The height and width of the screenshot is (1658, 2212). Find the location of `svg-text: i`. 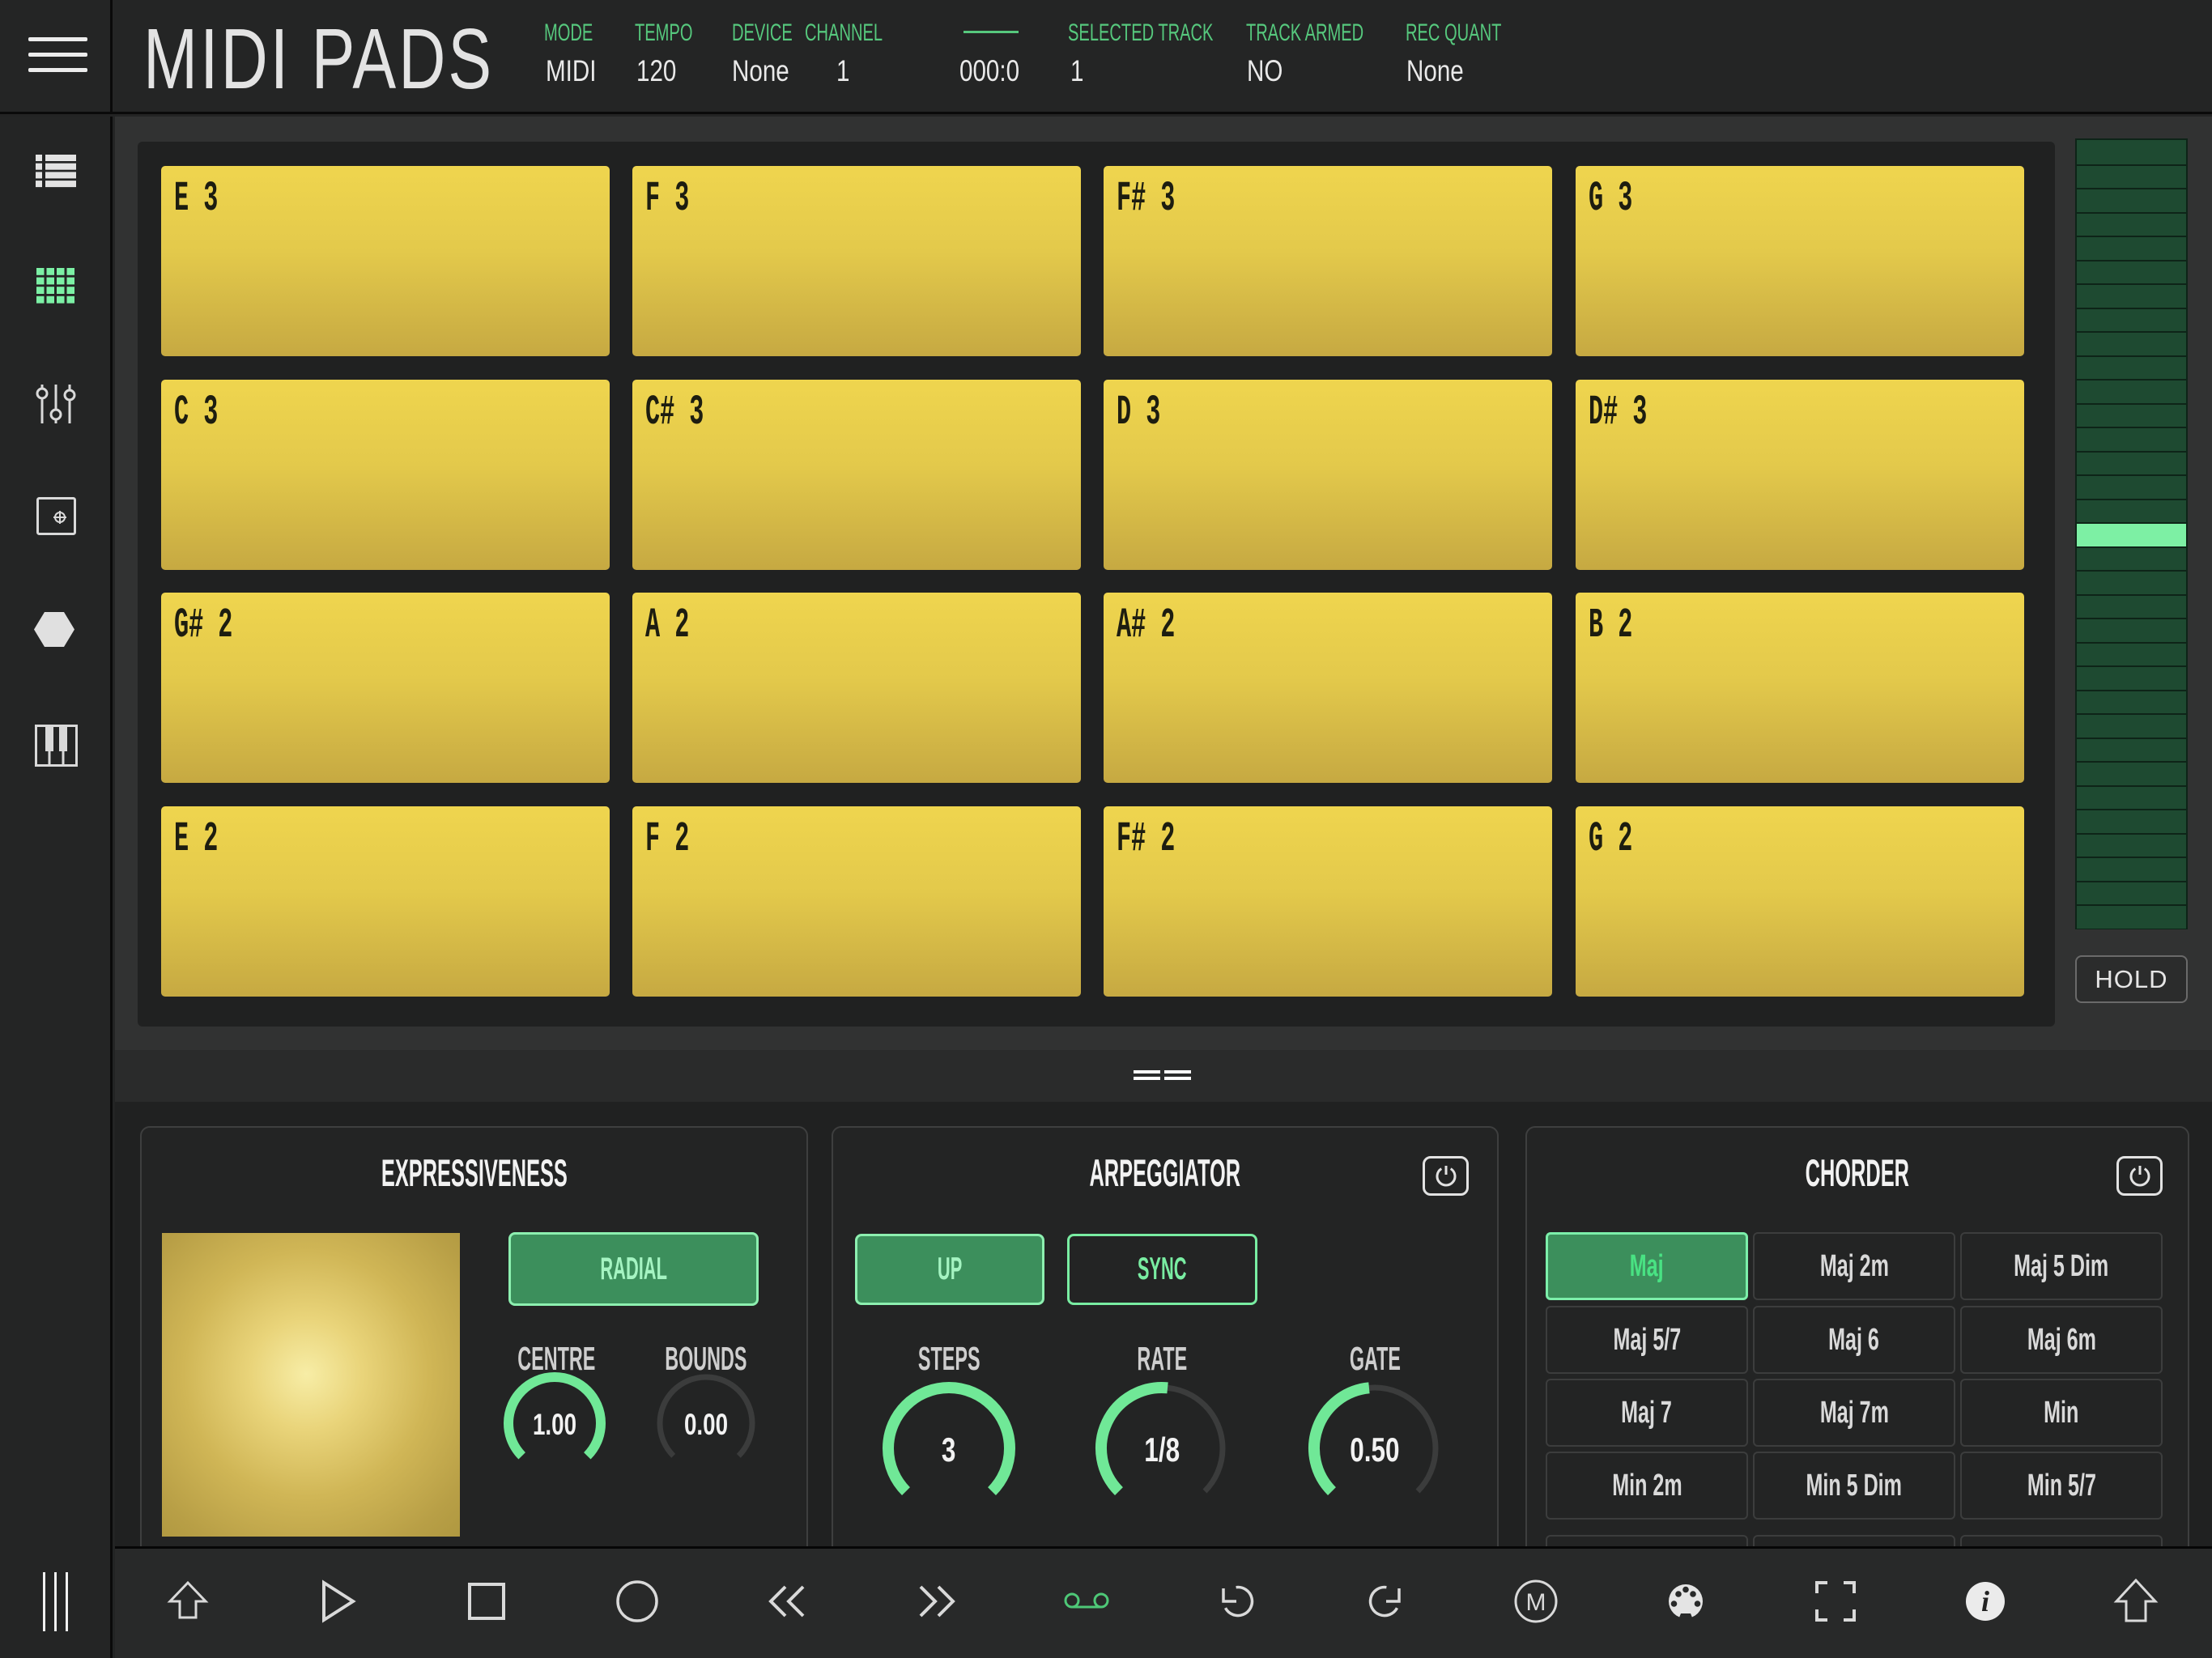

svg-text: i is located at coordinates (1985, 1601).